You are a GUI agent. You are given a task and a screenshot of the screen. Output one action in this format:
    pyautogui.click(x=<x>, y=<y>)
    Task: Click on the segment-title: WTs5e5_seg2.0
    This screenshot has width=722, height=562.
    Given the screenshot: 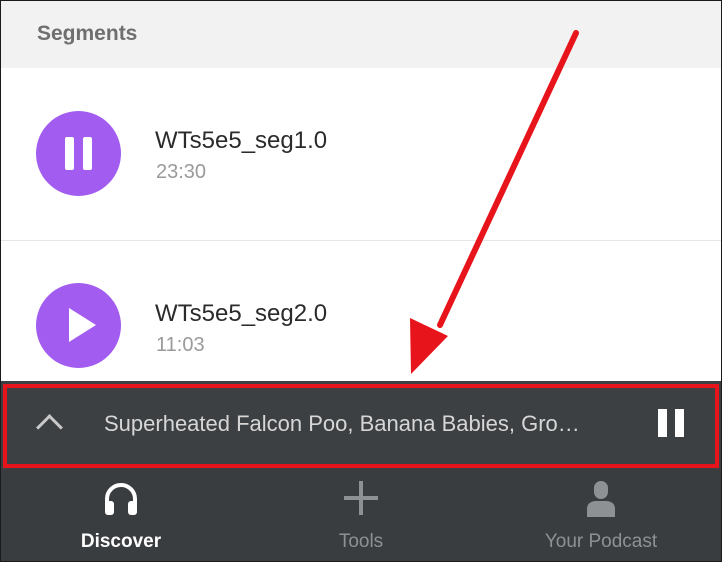 What is the action you would take?
    pyautogui.click(x=241, y=313)
    